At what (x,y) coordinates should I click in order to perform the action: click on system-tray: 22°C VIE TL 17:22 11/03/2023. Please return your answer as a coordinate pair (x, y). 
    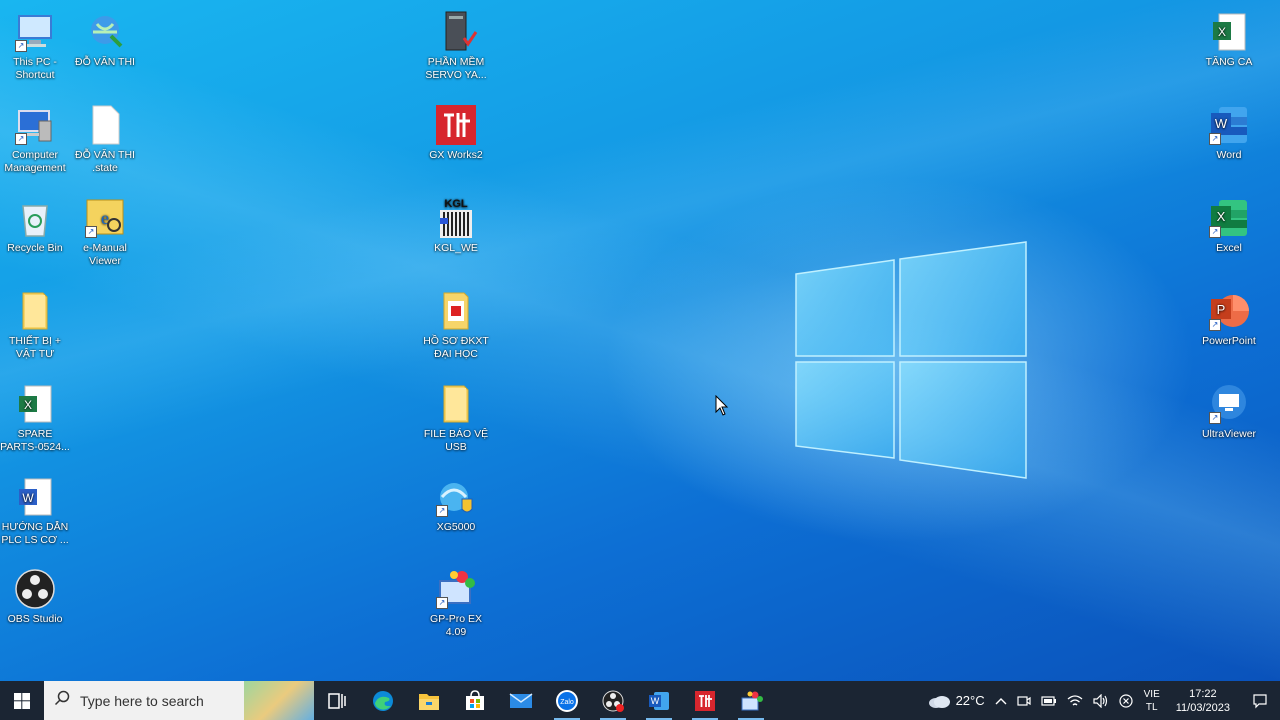
    Looking at the image, I should click on (1101, 700).